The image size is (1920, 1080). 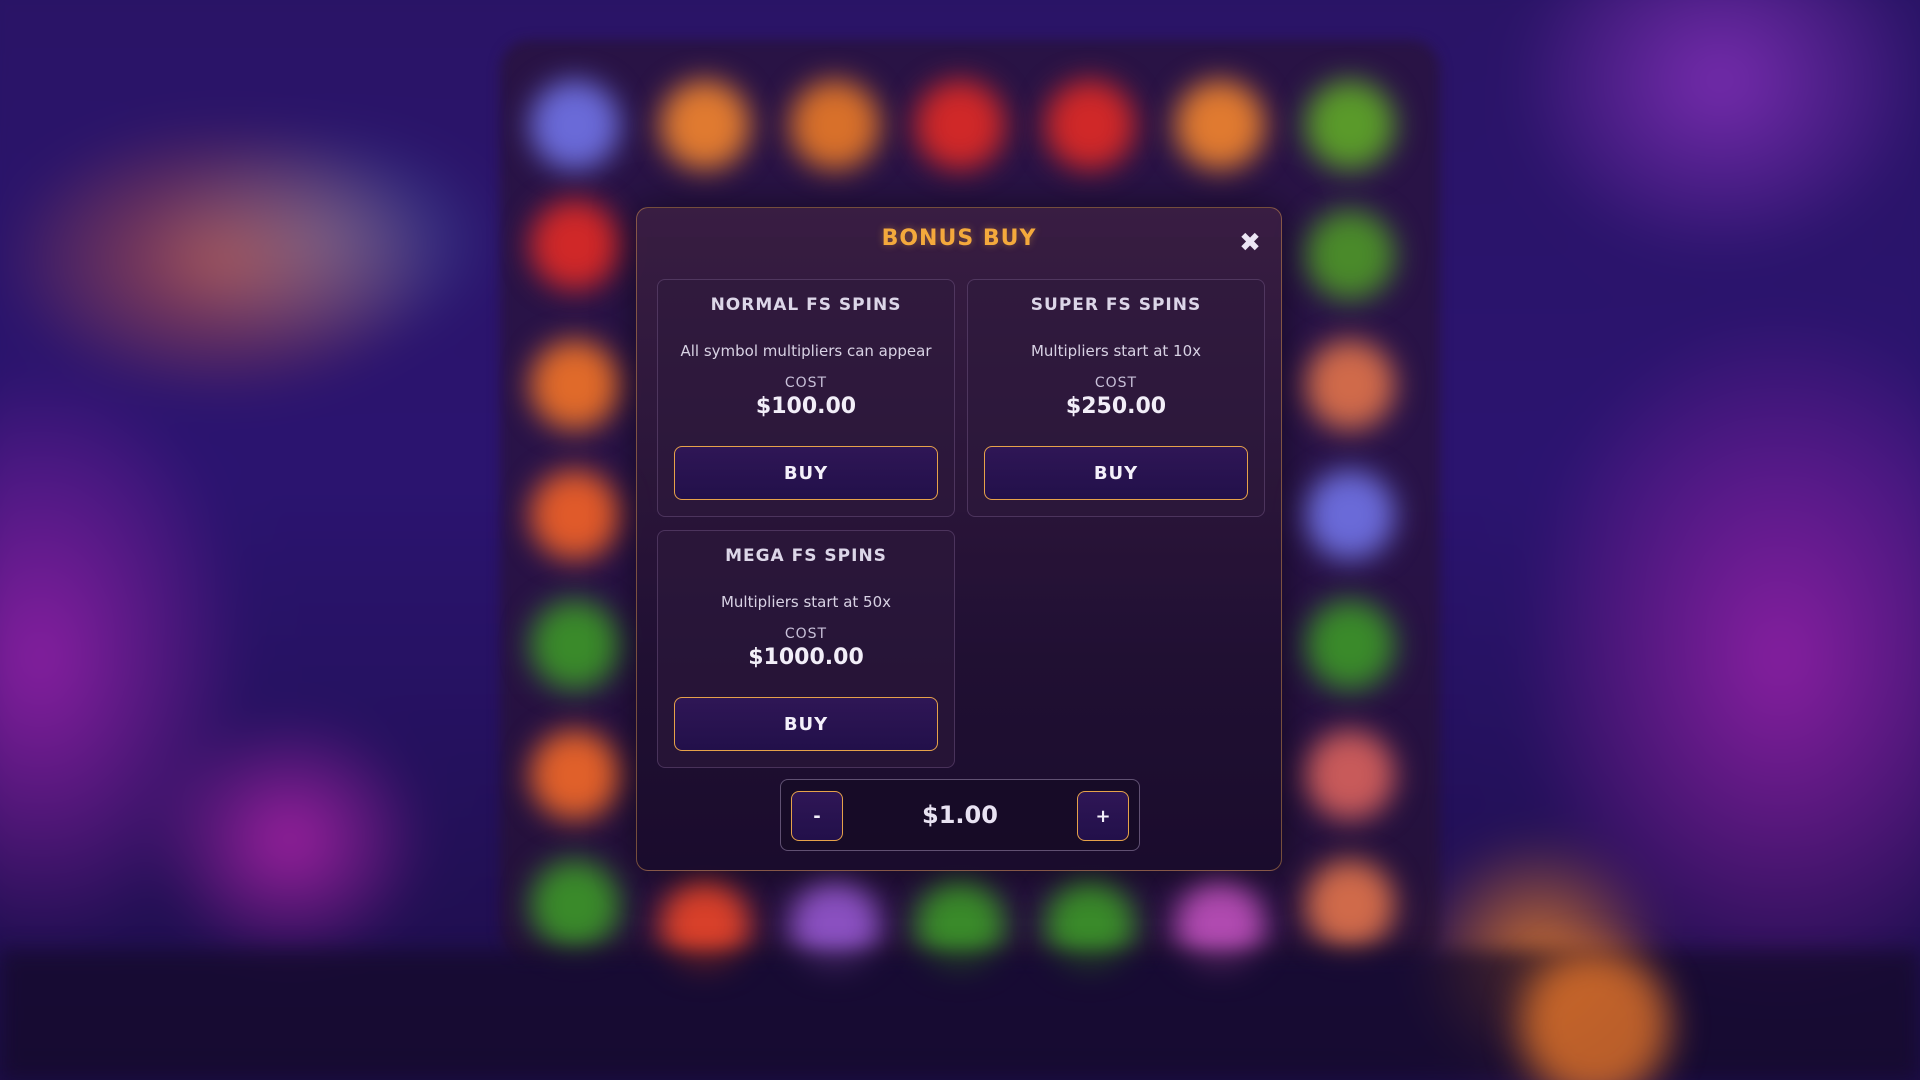 What do you see at coordinates (805, 602) in the screenshot?
I see `option-description: Multipliers start at 50x` at bounding box center [805, 602].